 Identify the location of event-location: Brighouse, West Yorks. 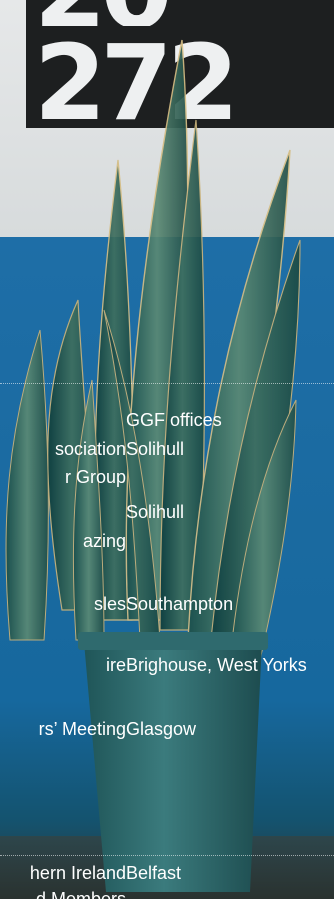
(216, 665).